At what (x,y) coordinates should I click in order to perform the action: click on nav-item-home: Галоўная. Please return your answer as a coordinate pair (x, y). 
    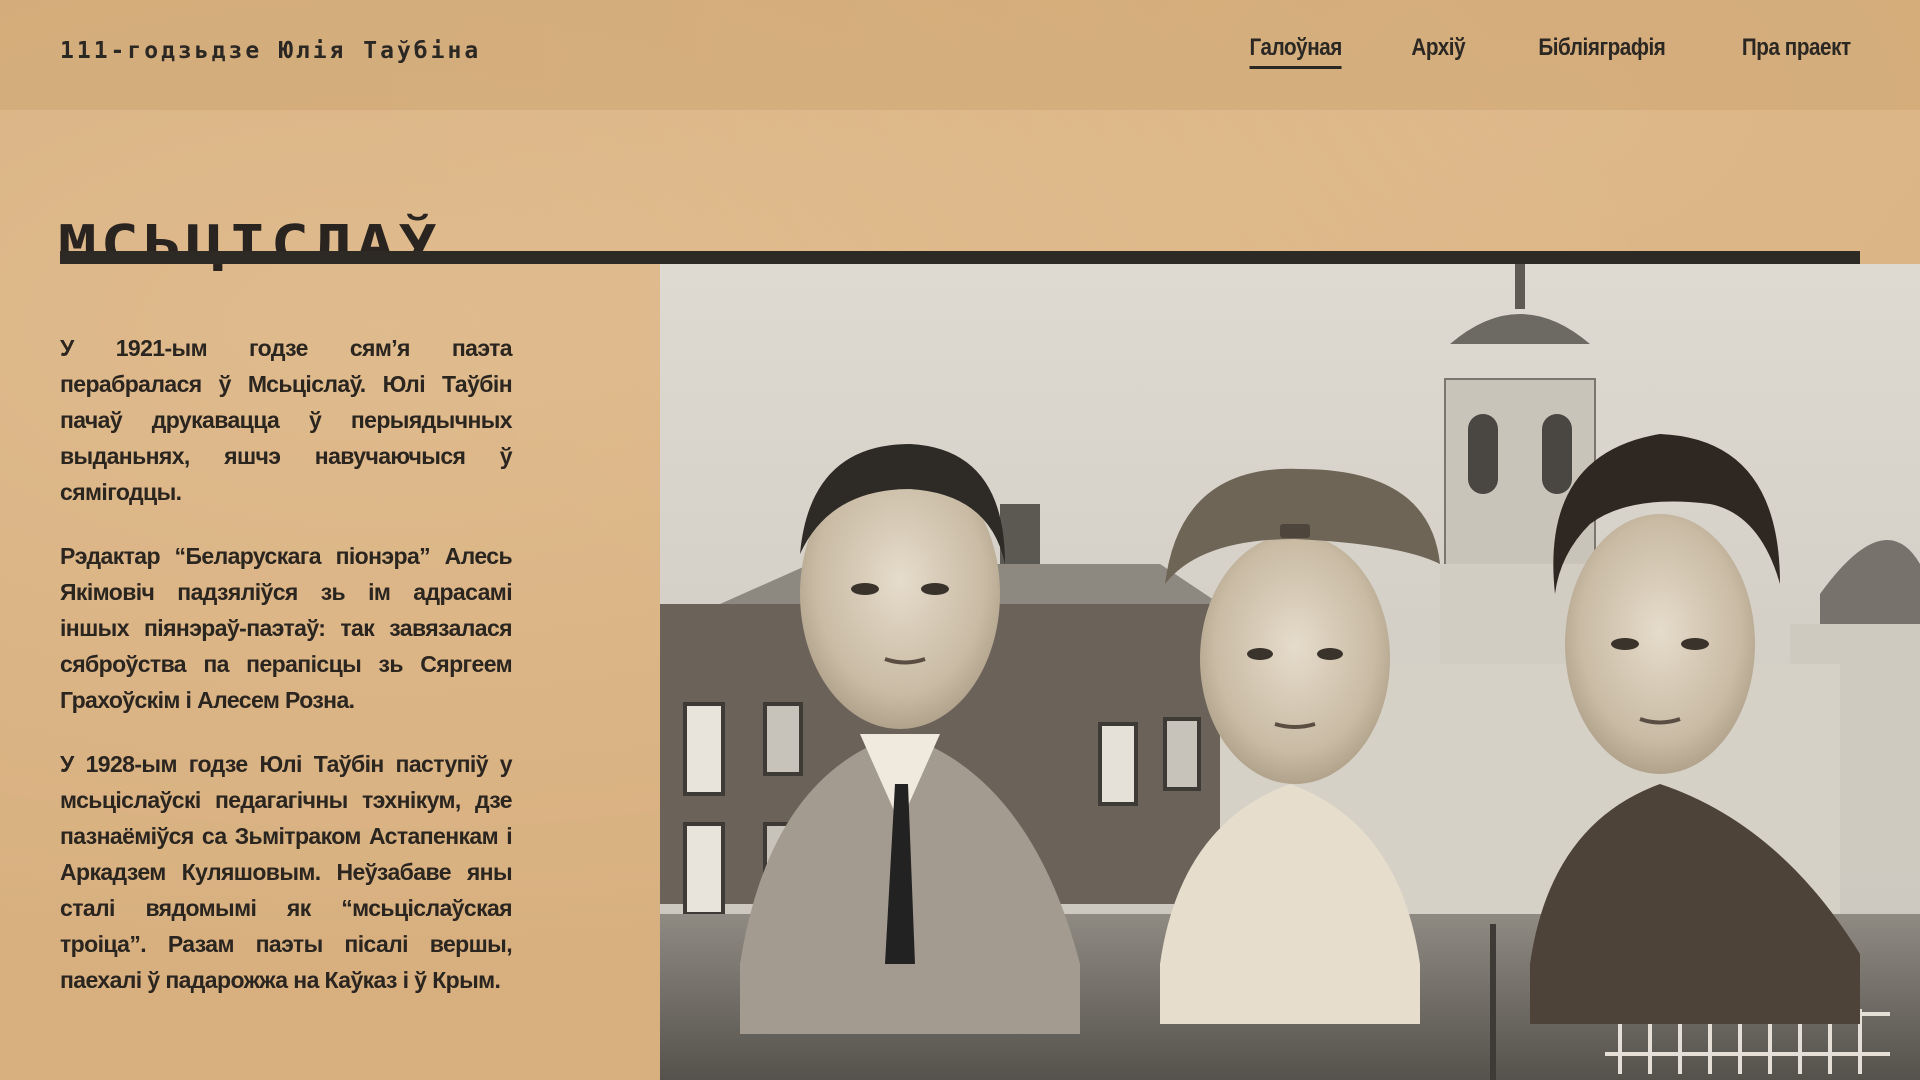
    Looking at the image, I should click on (1295, 51).